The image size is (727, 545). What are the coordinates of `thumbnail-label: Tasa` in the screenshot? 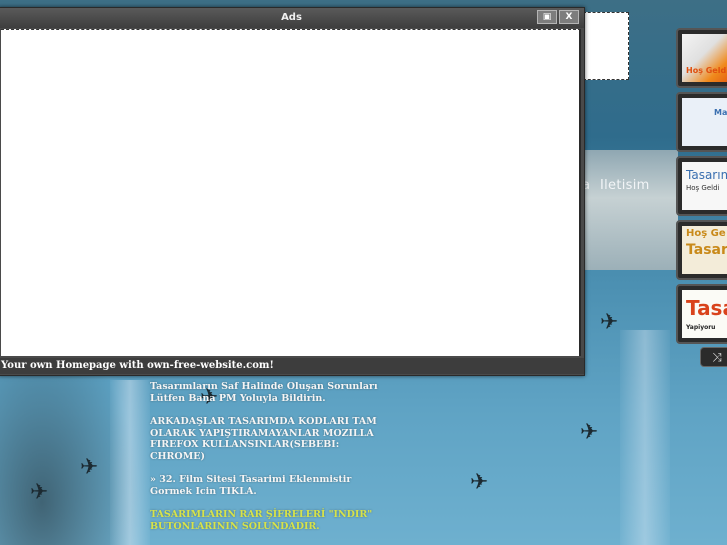 It's located at (706, 308).